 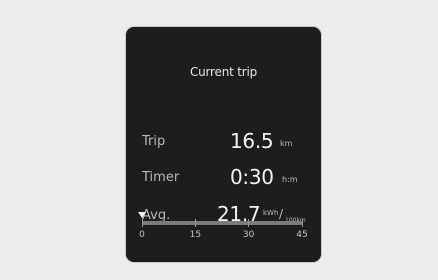 I want to click on scale-tick-label: 15, so click(x=195, y=235).